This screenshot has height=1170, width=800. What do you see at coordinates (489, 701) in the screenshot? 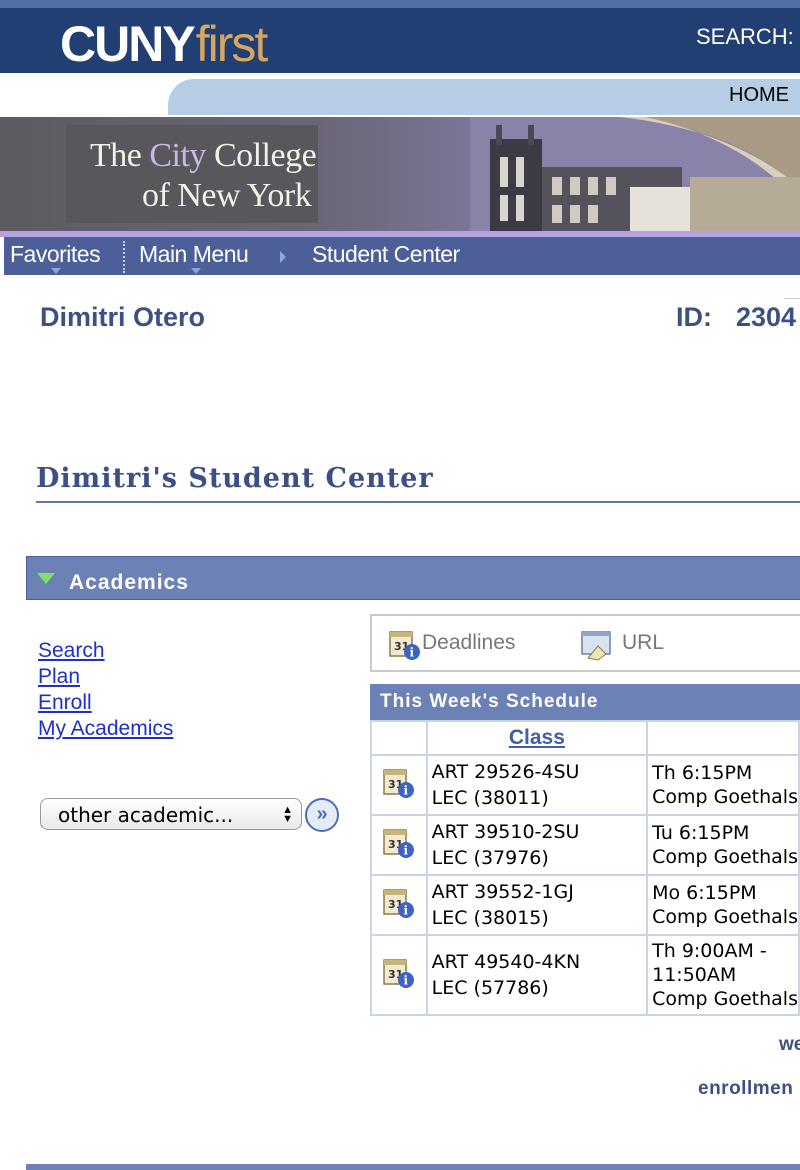
I see `schedule-title: This Week's Schedule` at bounding box center [489, 701].